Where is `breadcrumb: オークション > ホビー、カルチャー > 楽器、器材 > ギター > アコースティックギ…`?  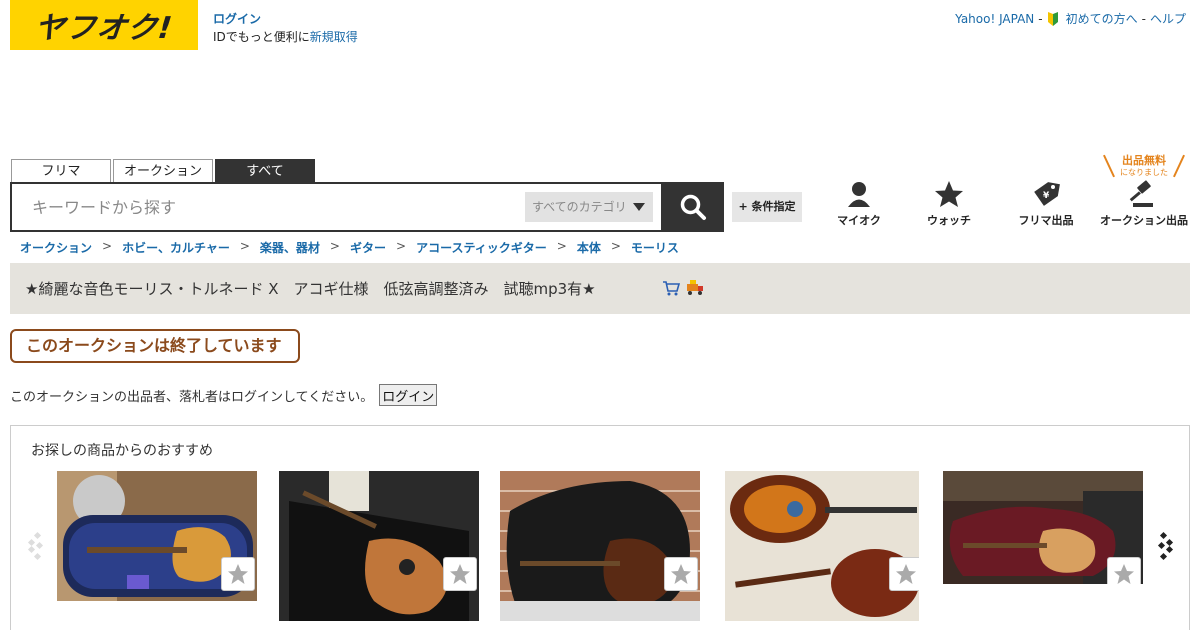 breadcrumb: オークション > ホビー、カルチャー > 楽器、器材 > ギター > アコースティックギ… is located at coordinates (349, 247).